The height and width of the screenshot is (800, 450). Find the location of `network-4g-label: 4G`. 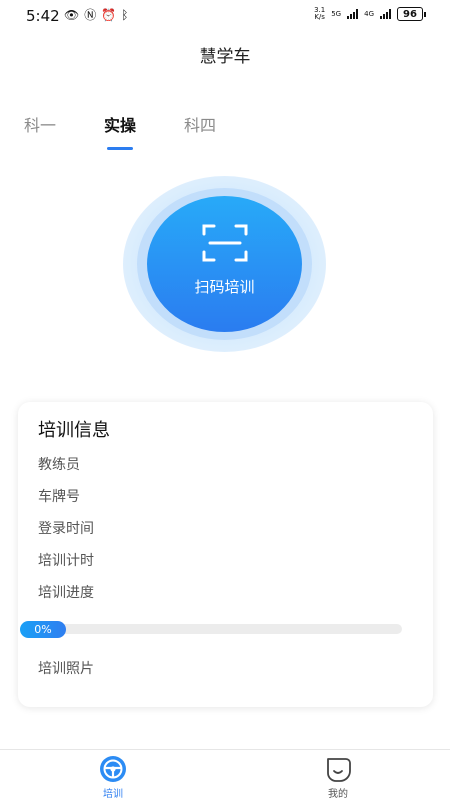

network-4g-label: 4G is located at coordinates (369, 14).